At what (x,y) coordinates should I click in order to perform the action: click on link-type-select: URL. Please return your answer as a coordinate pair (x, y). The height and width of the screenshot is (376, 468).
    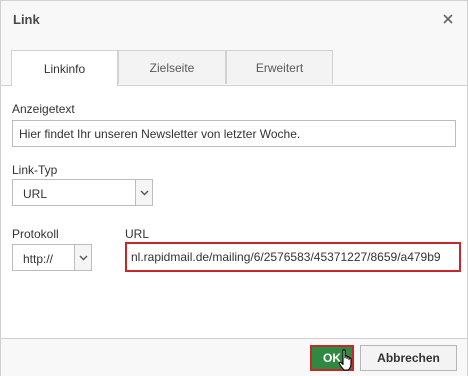
    Looking at the image, I should click on (82, 192).